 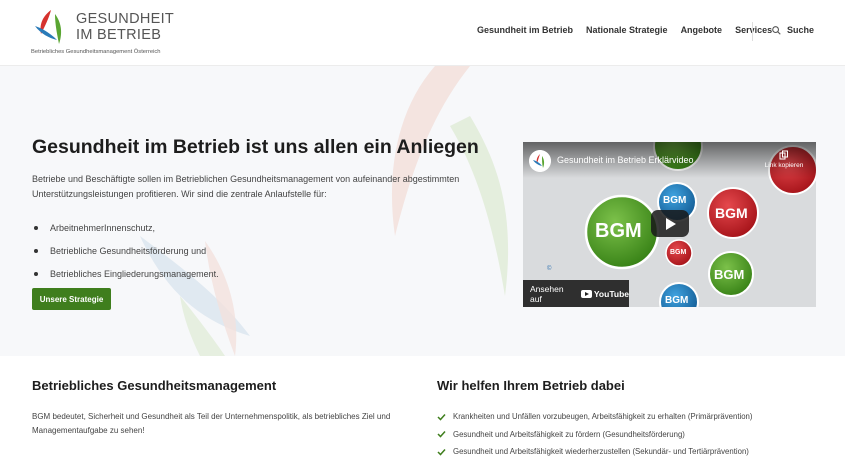 I want to click on video-copyright: ©, so click(x=549, y=269).